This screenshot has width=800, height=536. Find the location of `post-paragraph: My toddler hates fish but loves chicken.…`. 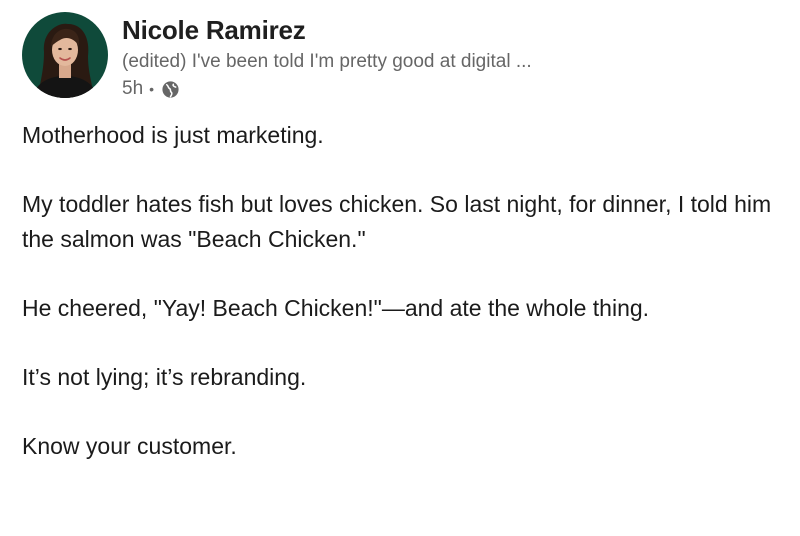

post-paragraph: My toddler hates fish but loves chicken.… is located at coordinates (397, 221).